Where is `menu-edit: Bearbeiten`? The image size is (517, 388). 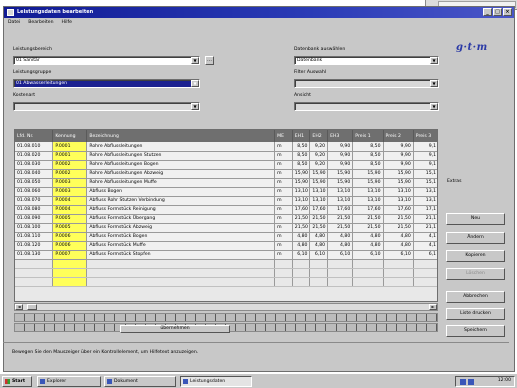 menu-edit: Bearbeiten is located at coordinates (40, 22).